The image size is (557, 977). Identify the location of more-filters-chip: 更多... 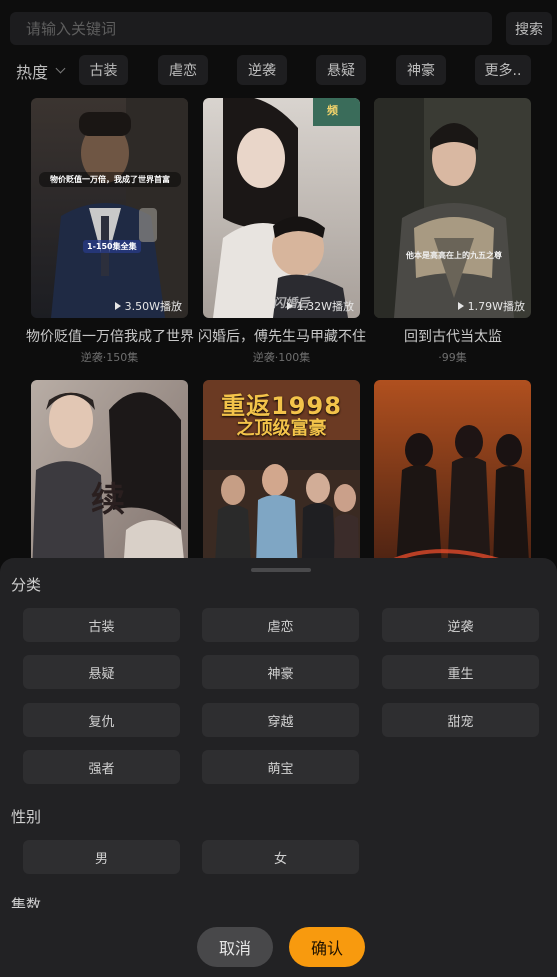
(503, 70).